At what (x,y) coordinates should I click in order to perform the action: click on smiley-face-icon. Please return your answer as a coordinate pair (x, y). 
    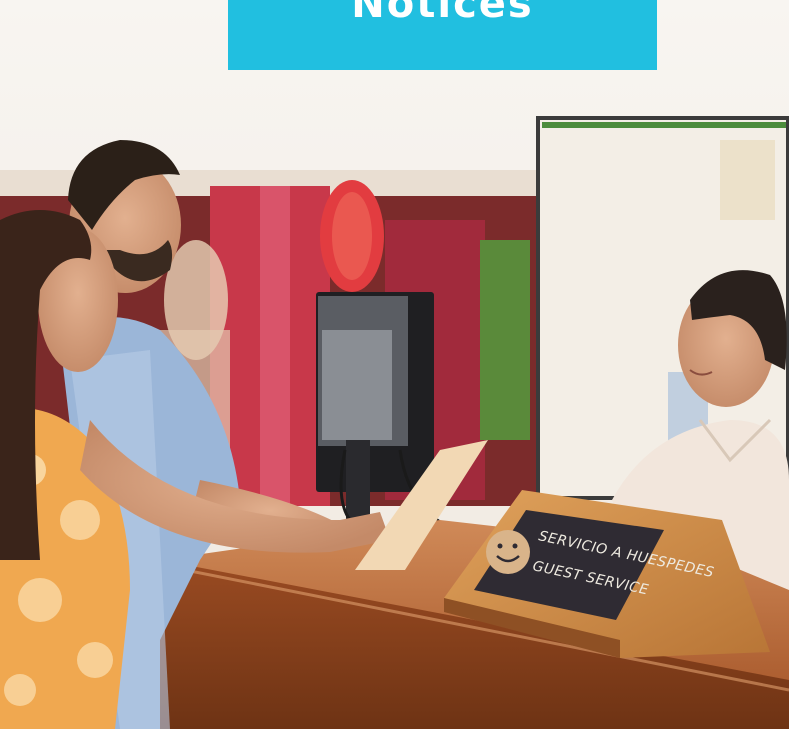
    Looking at the image, I should click on (508, 552).